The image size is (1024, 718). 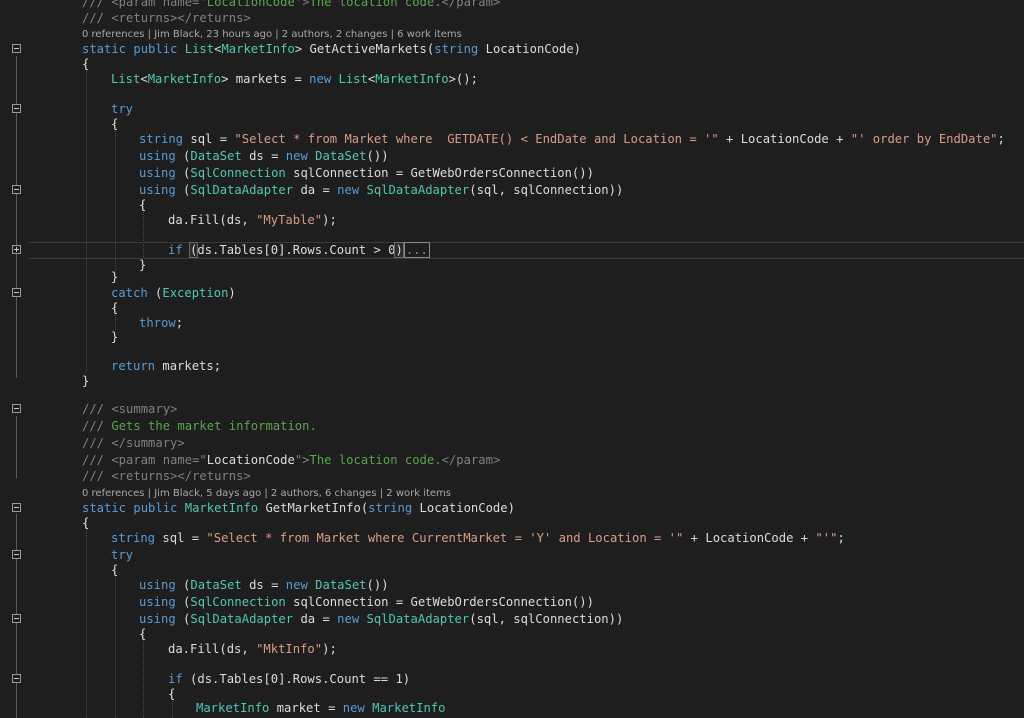 I want to click on code-text: MarketInfo market = new MarketInfo, so click(x=320, y=708).